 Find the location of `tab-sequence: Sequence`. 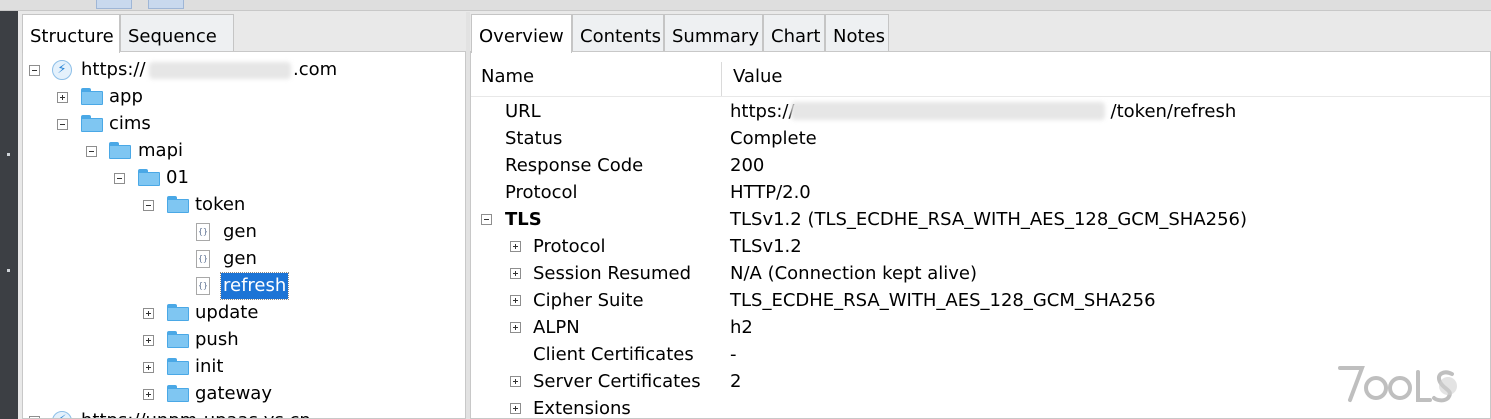

tab-sequence: Sequence is located at coordinates (177, 32).